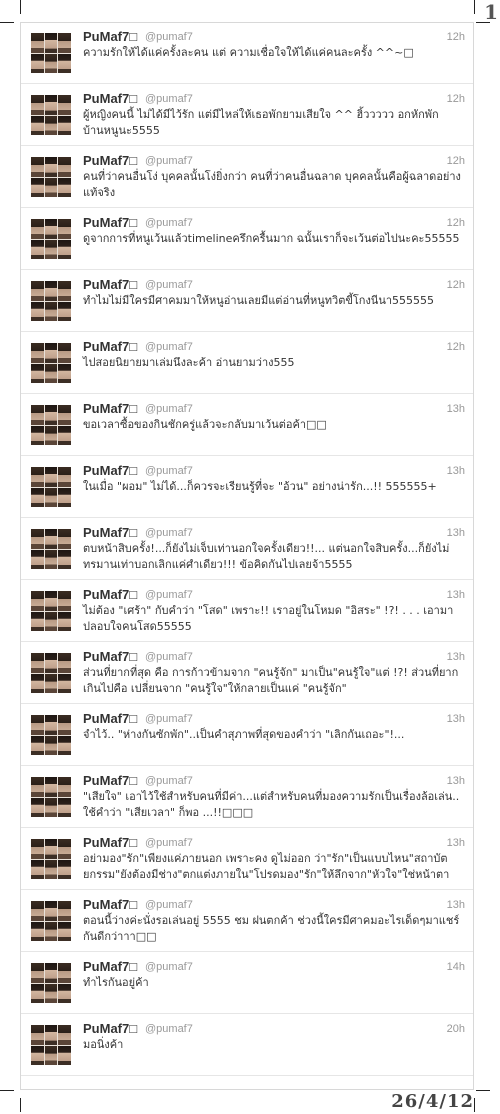  Describe the element at coordinates (116, 982) in the screenshot. I see `tweet-text: ทำไรกันอยู่ค้า` at that location.